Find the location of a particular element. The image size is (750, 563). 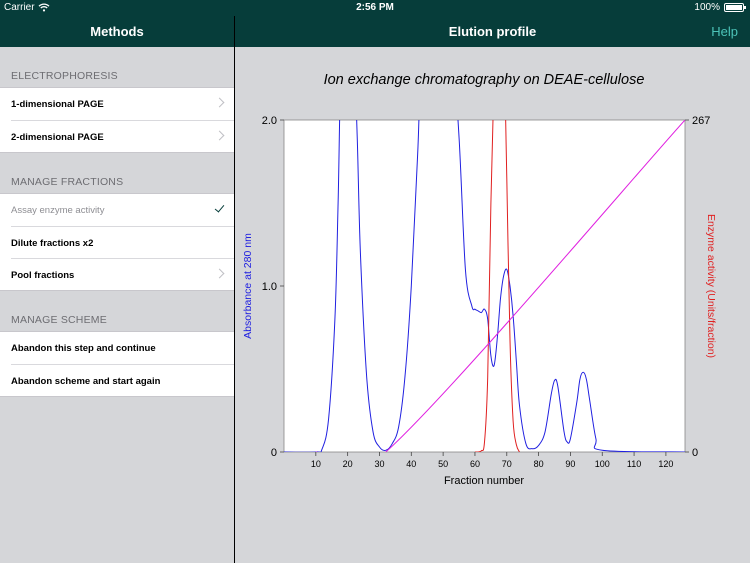

menu-item-pool-fractions: Pool fractions is located at coordinates (122, 274).